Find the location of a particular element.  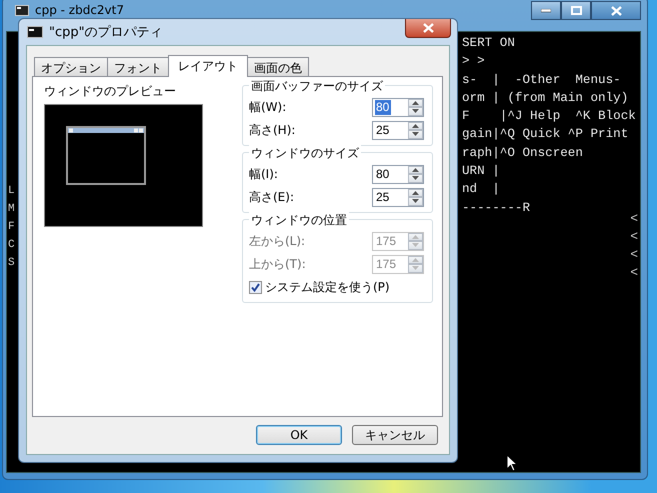

tab: レイアウト is located at coordinates (208, 66).